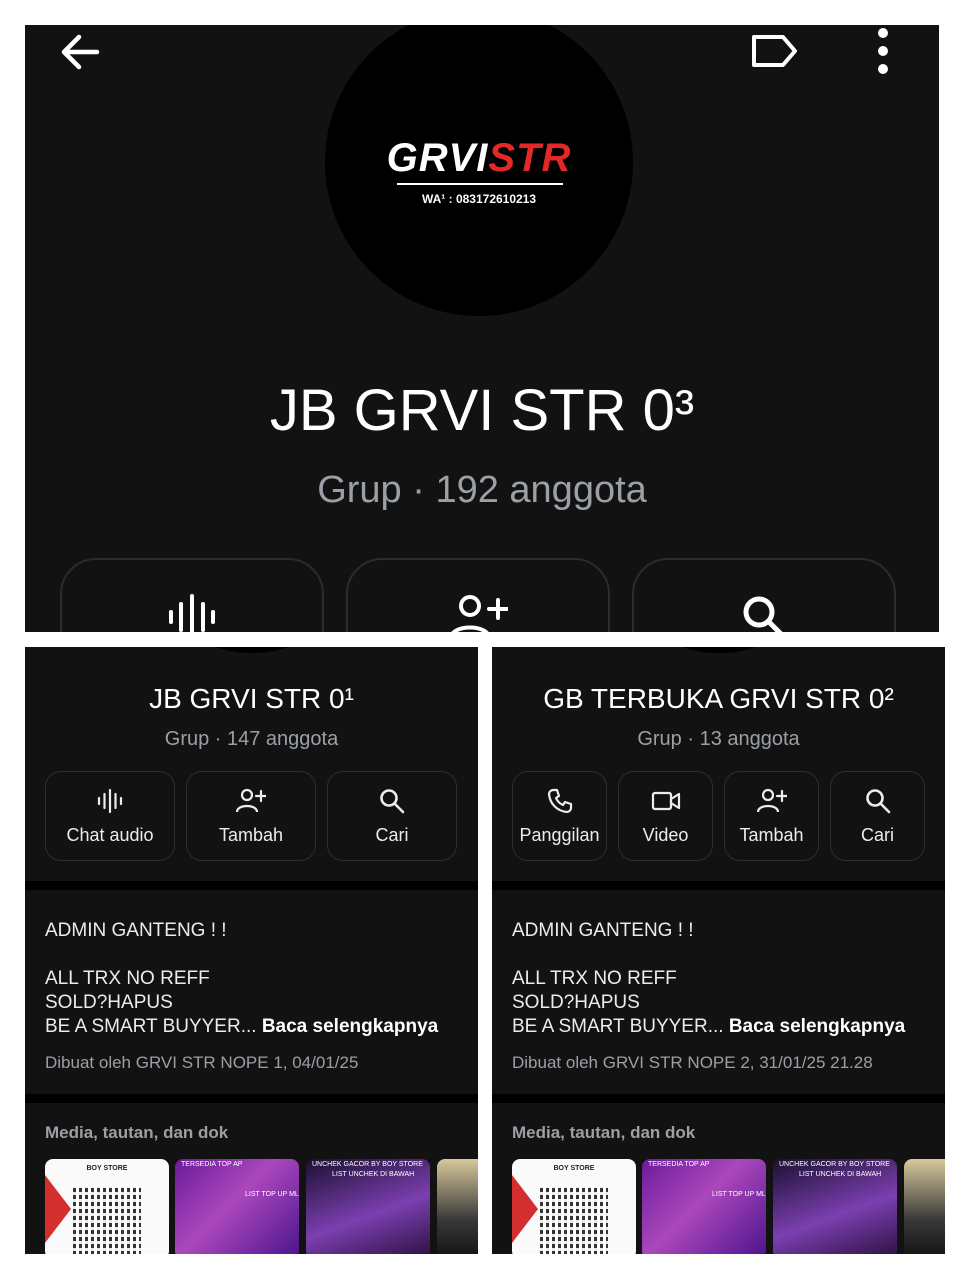 The height and width of the screenshot is (1280, 970). Describe the element at coordinates (482, 410) in the screenshot. I see `group-title: JB GRVI STR 0³` at that location.